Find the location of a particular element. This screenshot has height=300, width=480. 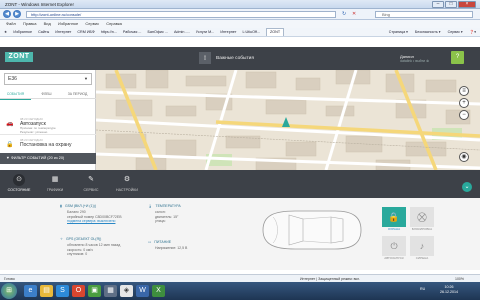

tab-service: ✎ СЕРВИС is located at coordinates (91, 184).